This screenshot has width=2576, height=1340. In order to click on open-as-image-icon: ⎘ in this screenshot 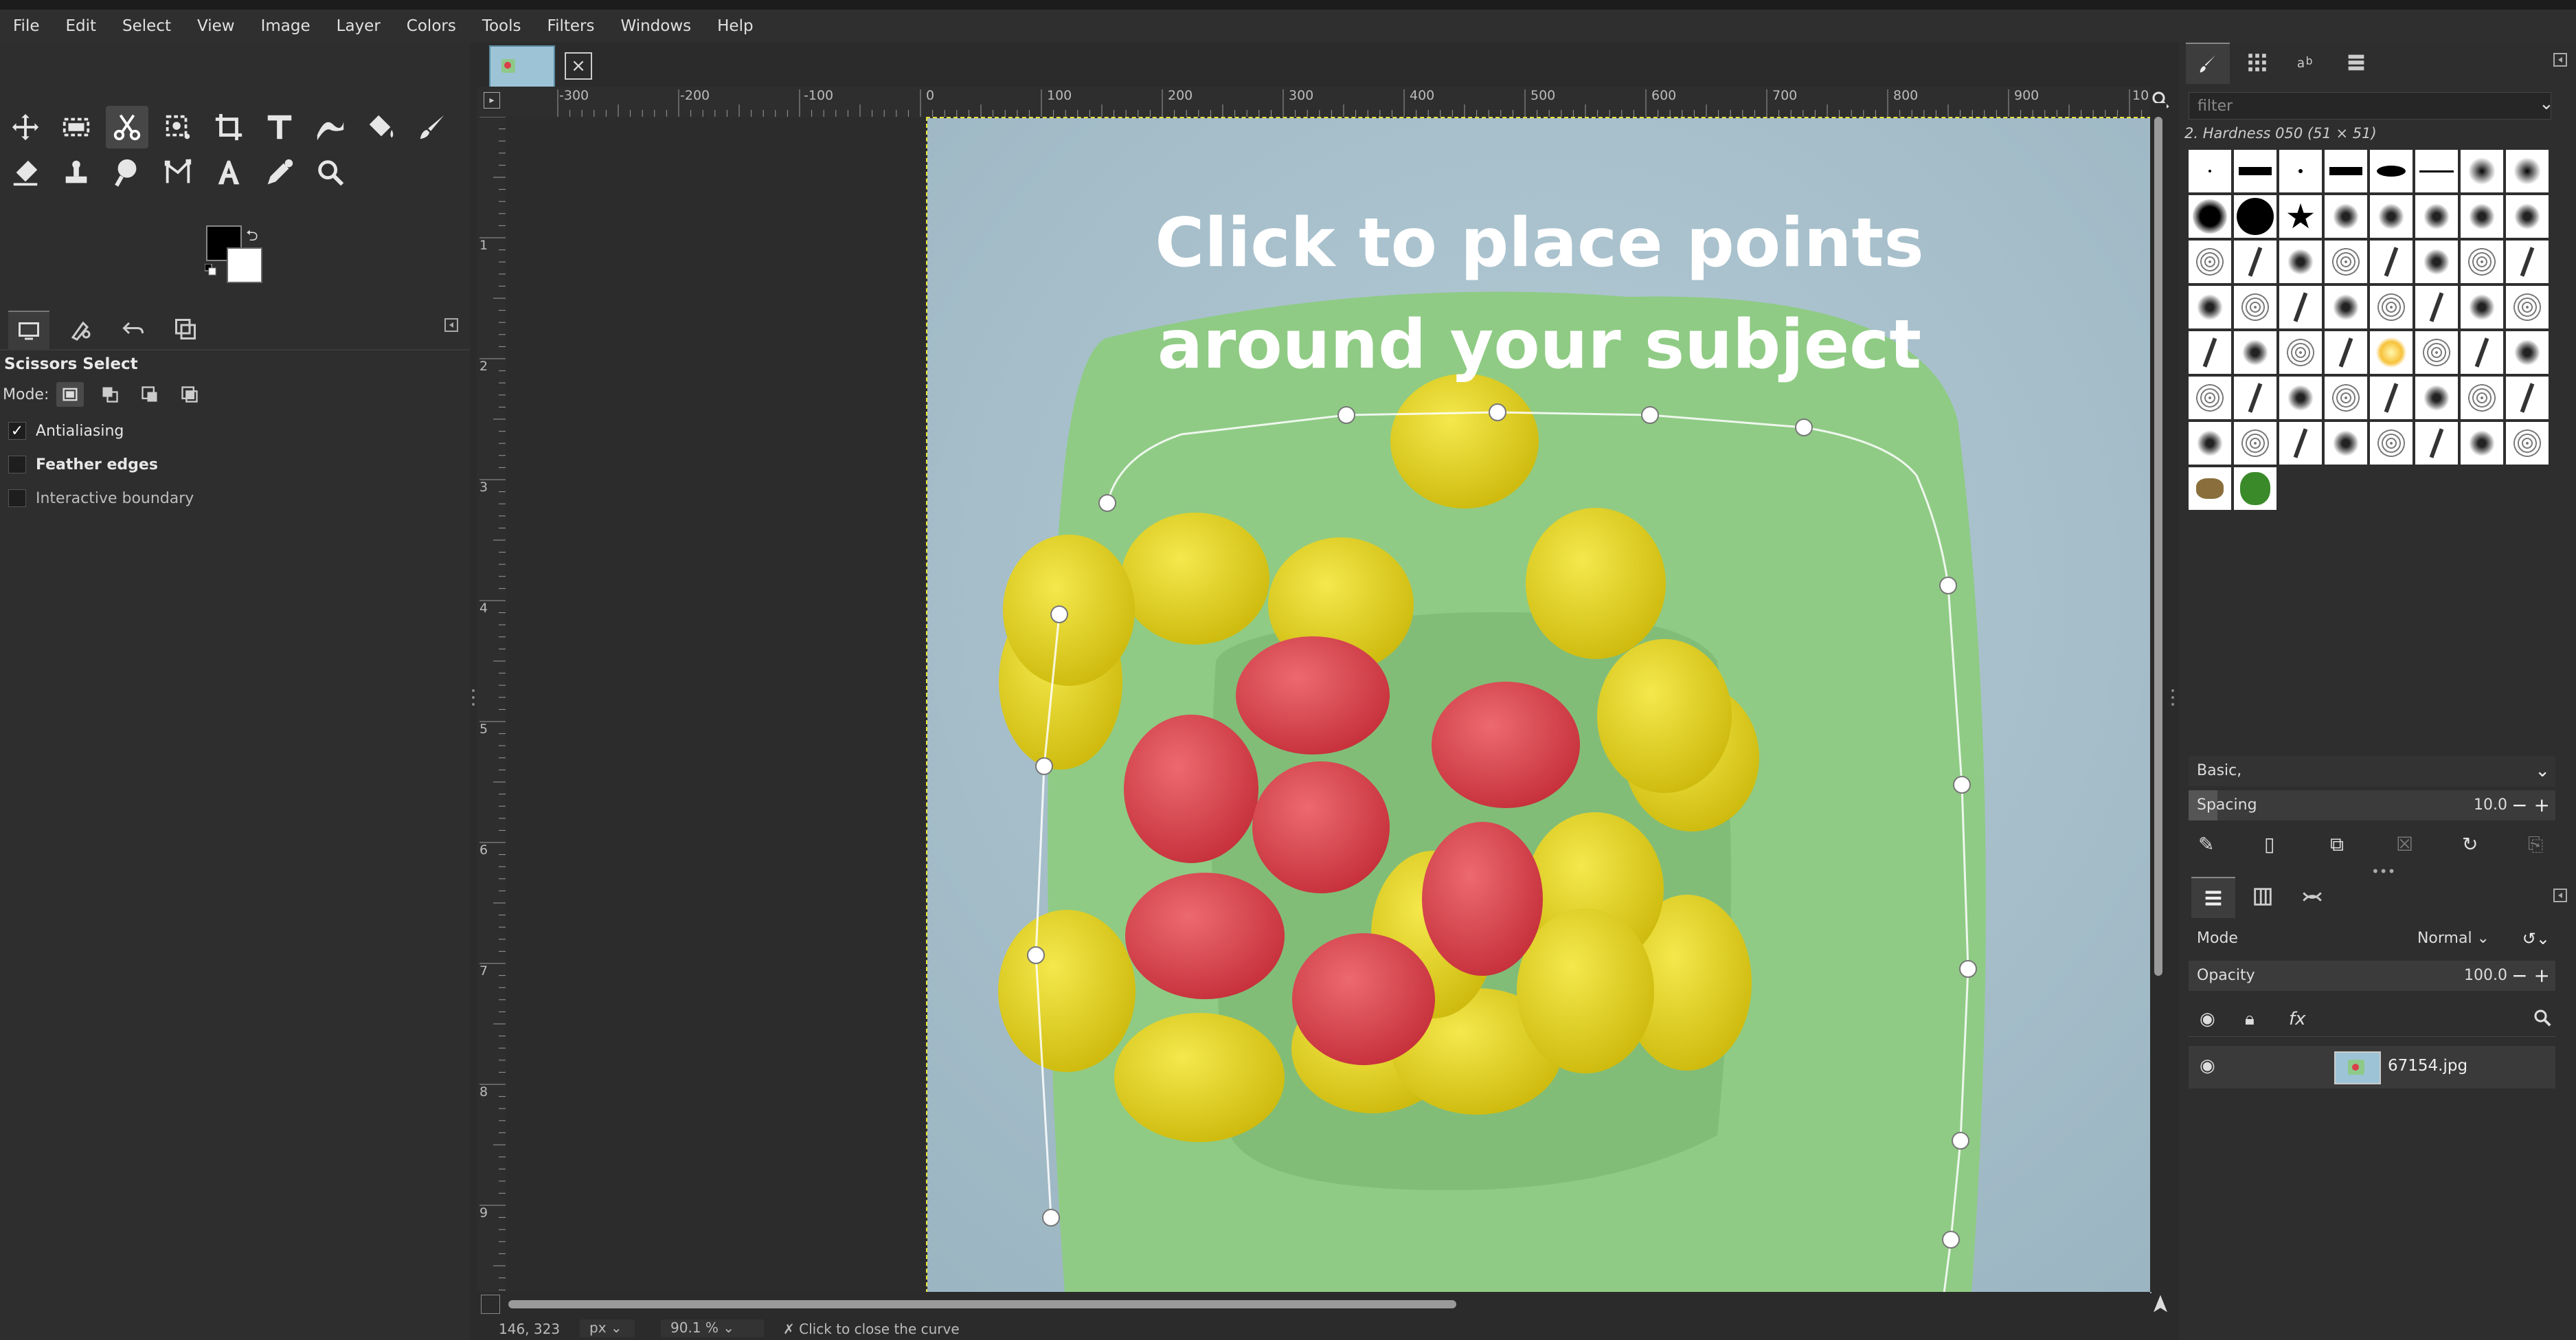, I will do `click(2535, 845)`.